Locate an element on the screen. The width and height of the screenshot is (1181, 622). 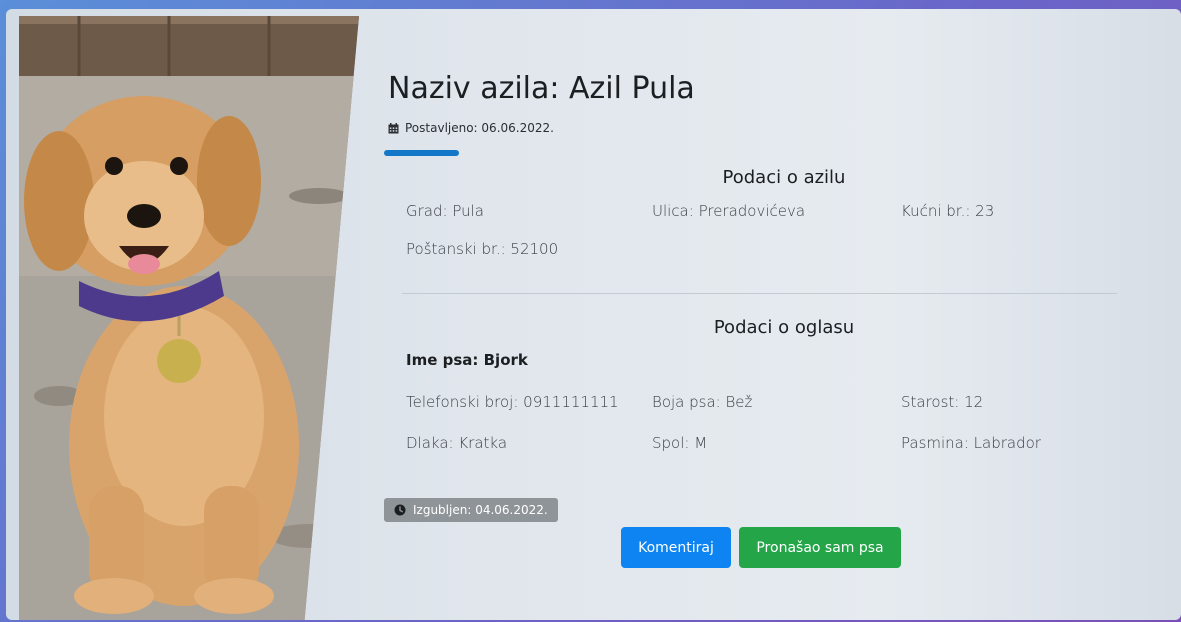
ad-section-heading: Podaci o oglasu is located at coordinates (784, 327).